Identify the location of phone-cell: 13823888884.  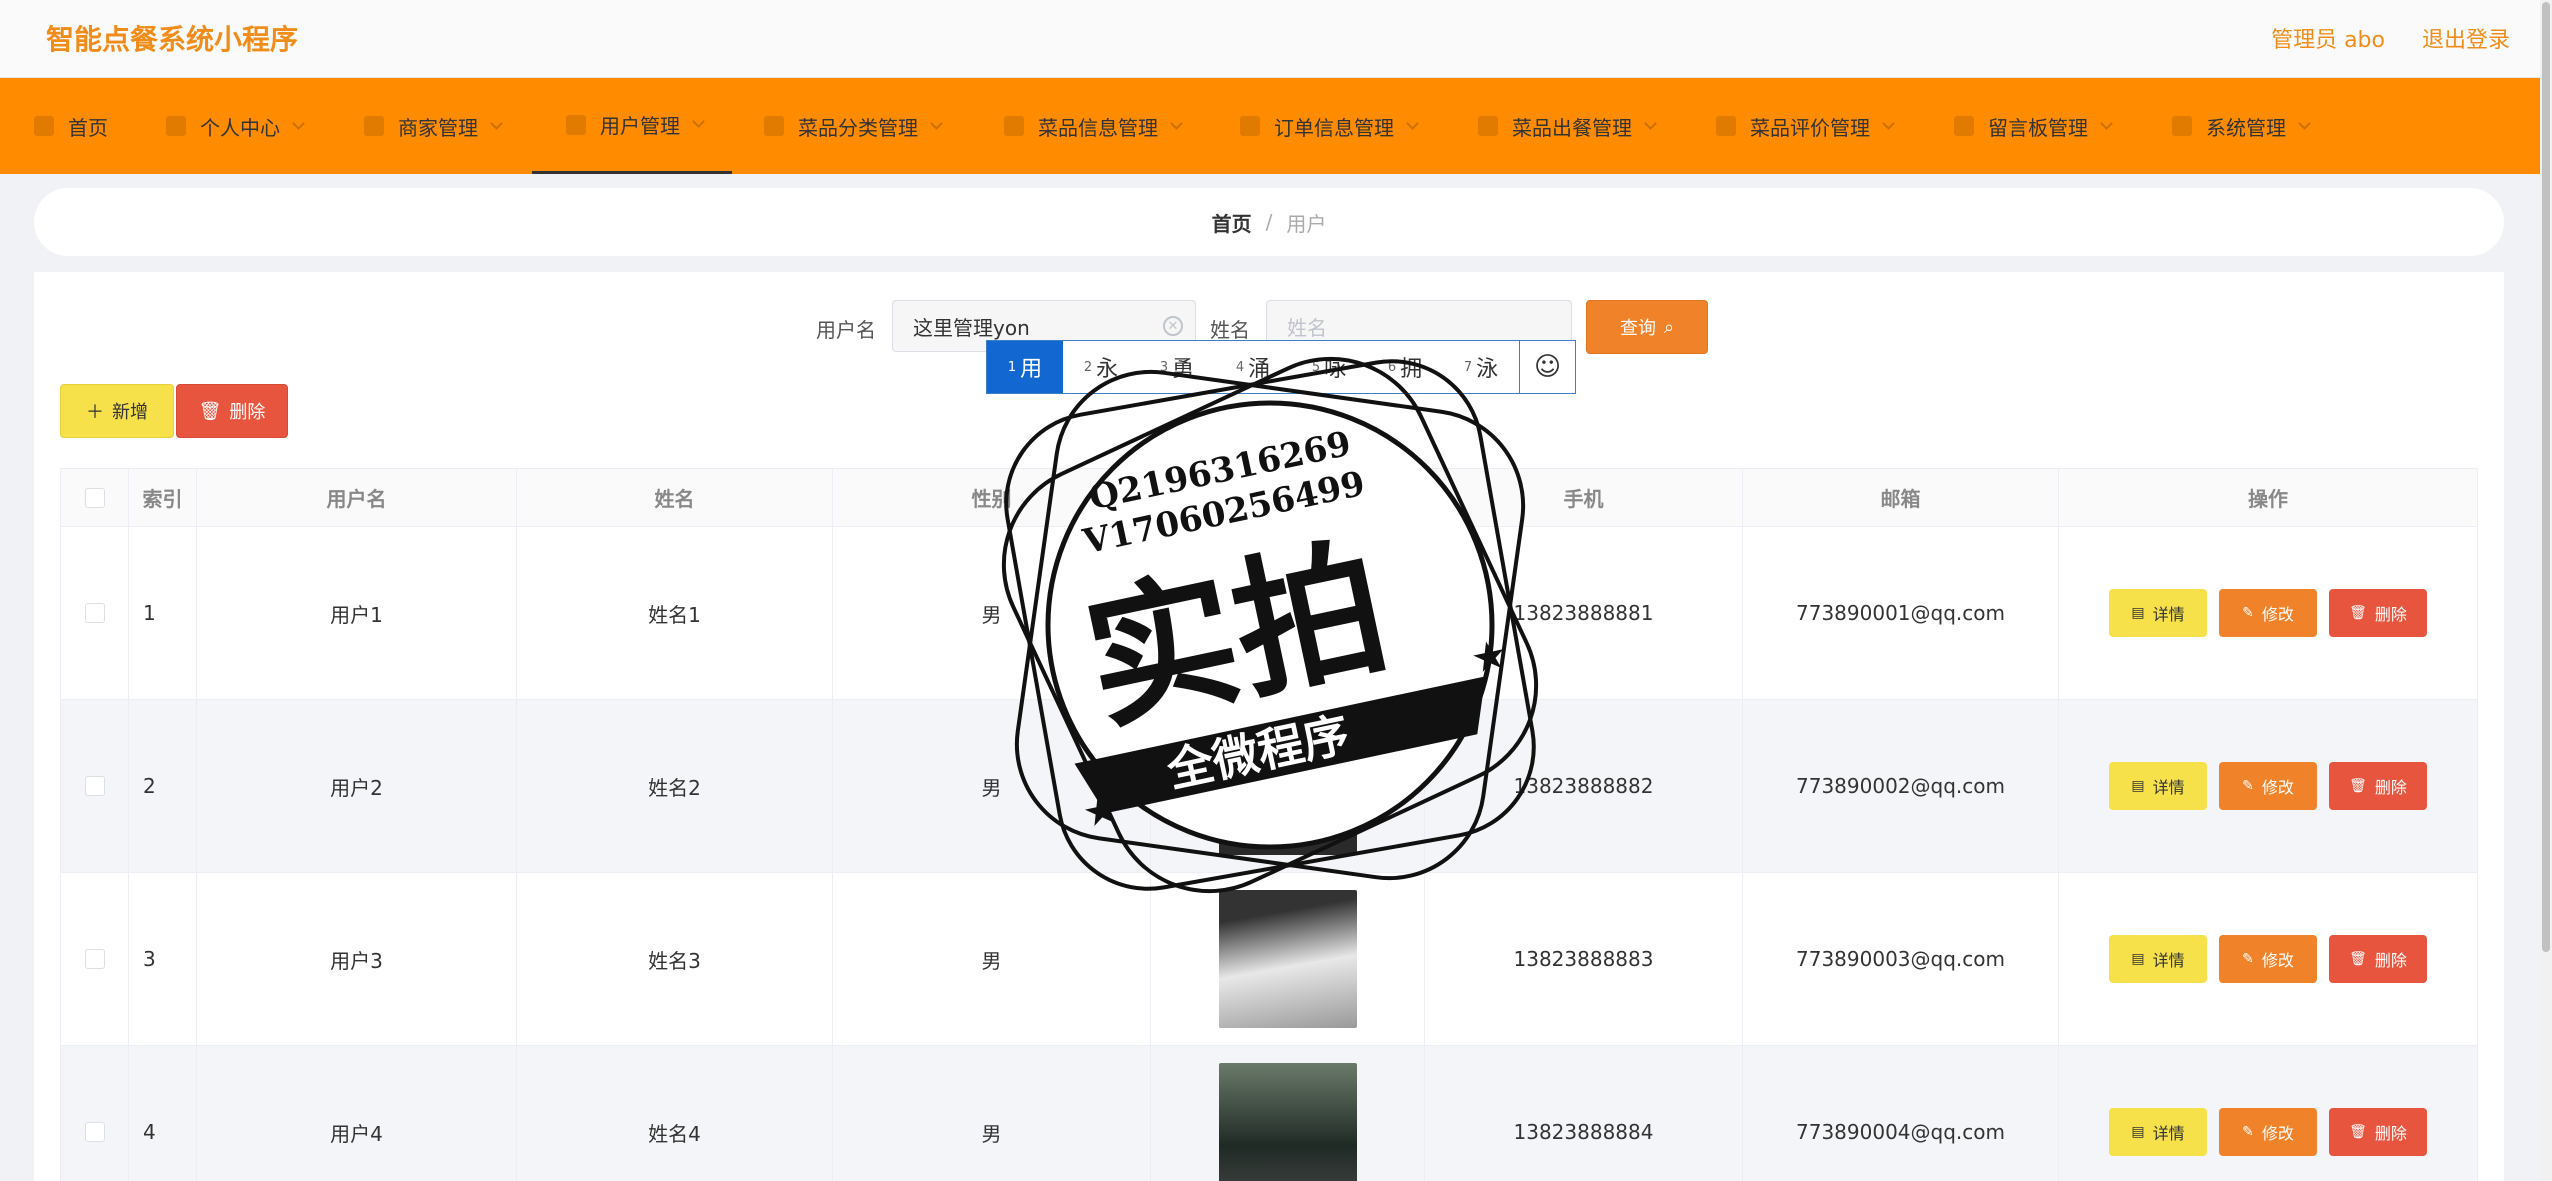
(1584, 1113).